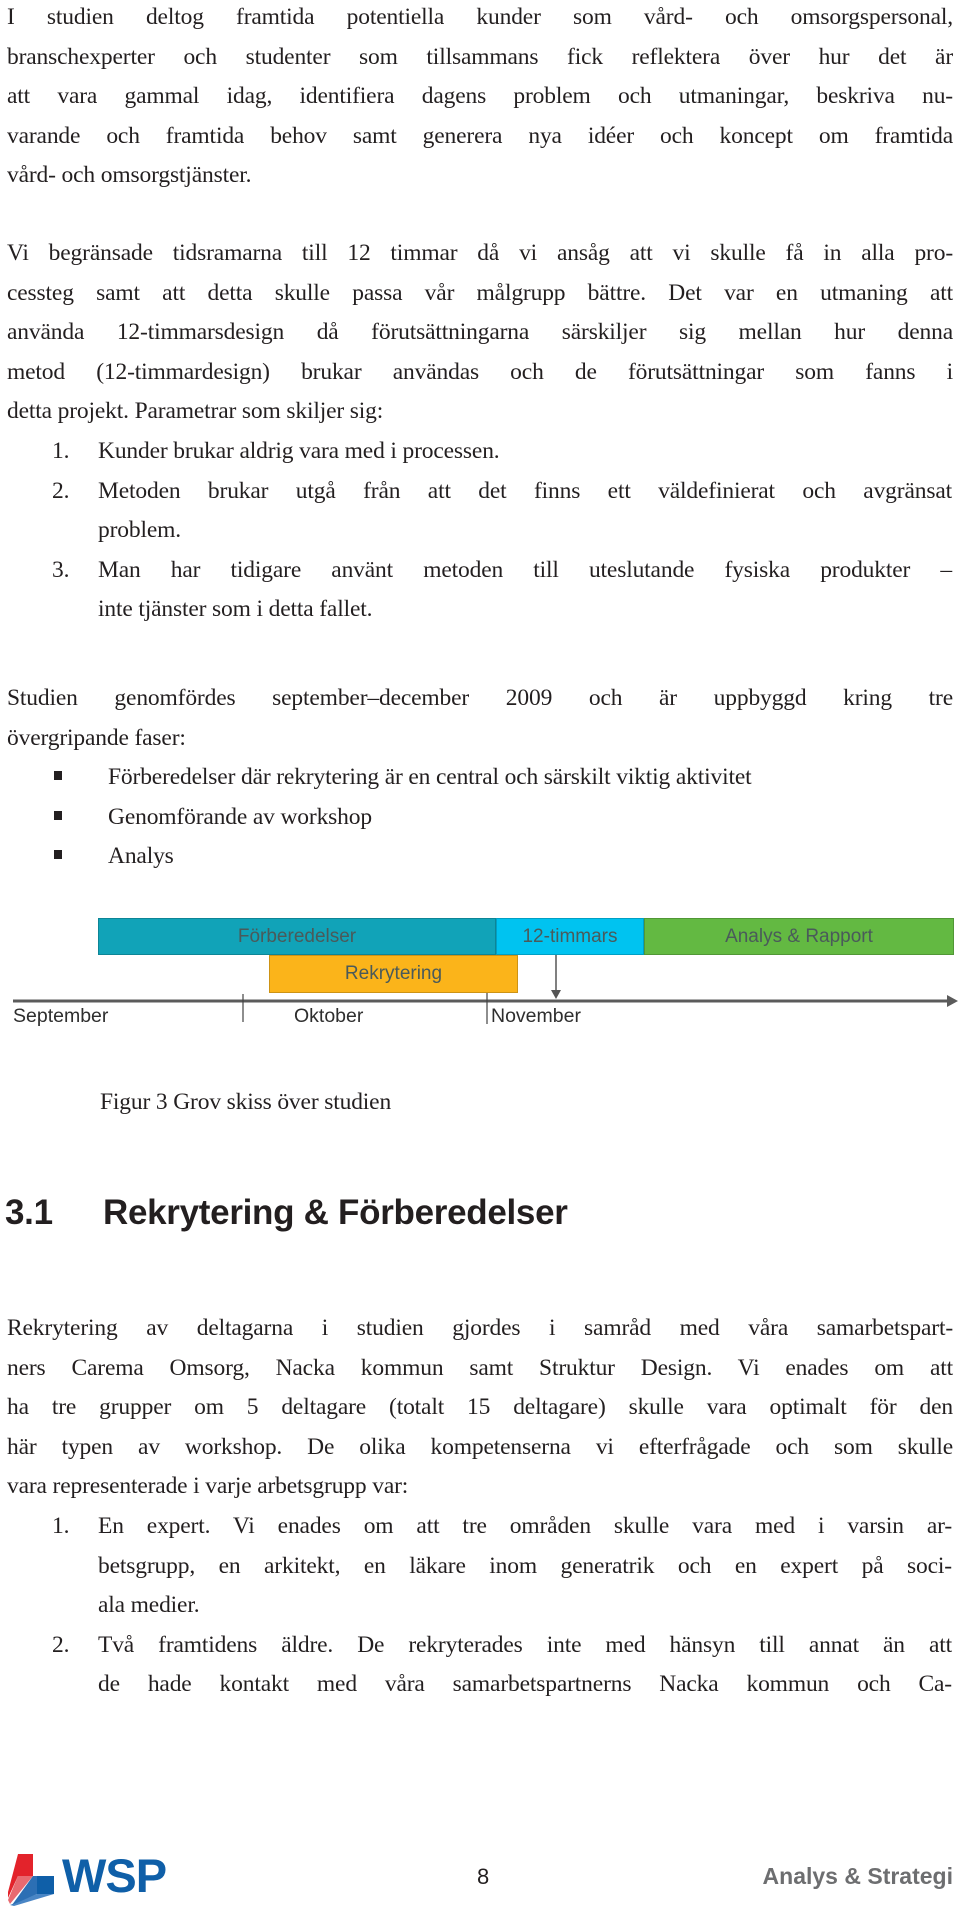 This screenshot has height=1909, width=960. Describe the element at coordinates (504, 857) in the screenshot. I see `list-item: Analys` at that location.